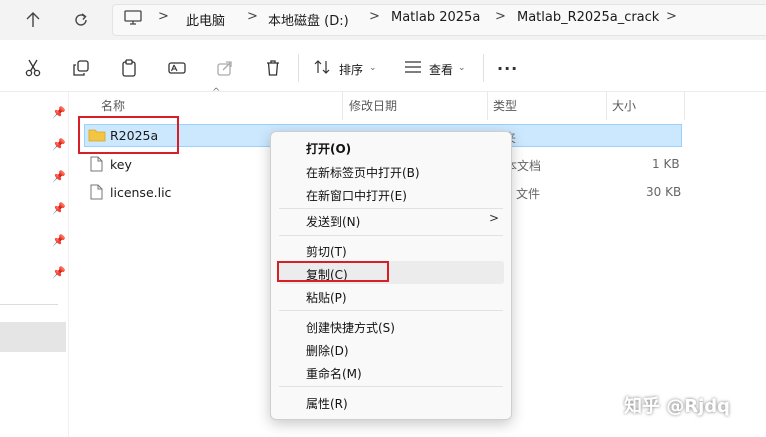 The height and width of the screenshot is (437, 766). Describe the element at coordinates (373, 105) in the screenshot. I see `column-header-modified: 修改日期` at that location.